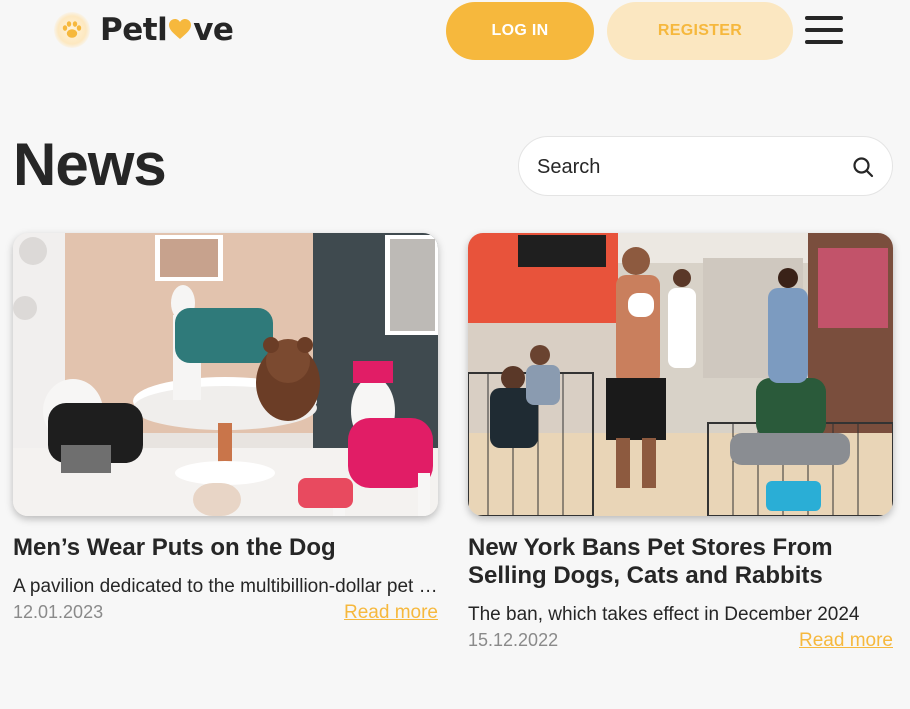 This screenshot has width=910, height=709. I want to click on logo-wordmark: Petl ve, so click(167, 29).